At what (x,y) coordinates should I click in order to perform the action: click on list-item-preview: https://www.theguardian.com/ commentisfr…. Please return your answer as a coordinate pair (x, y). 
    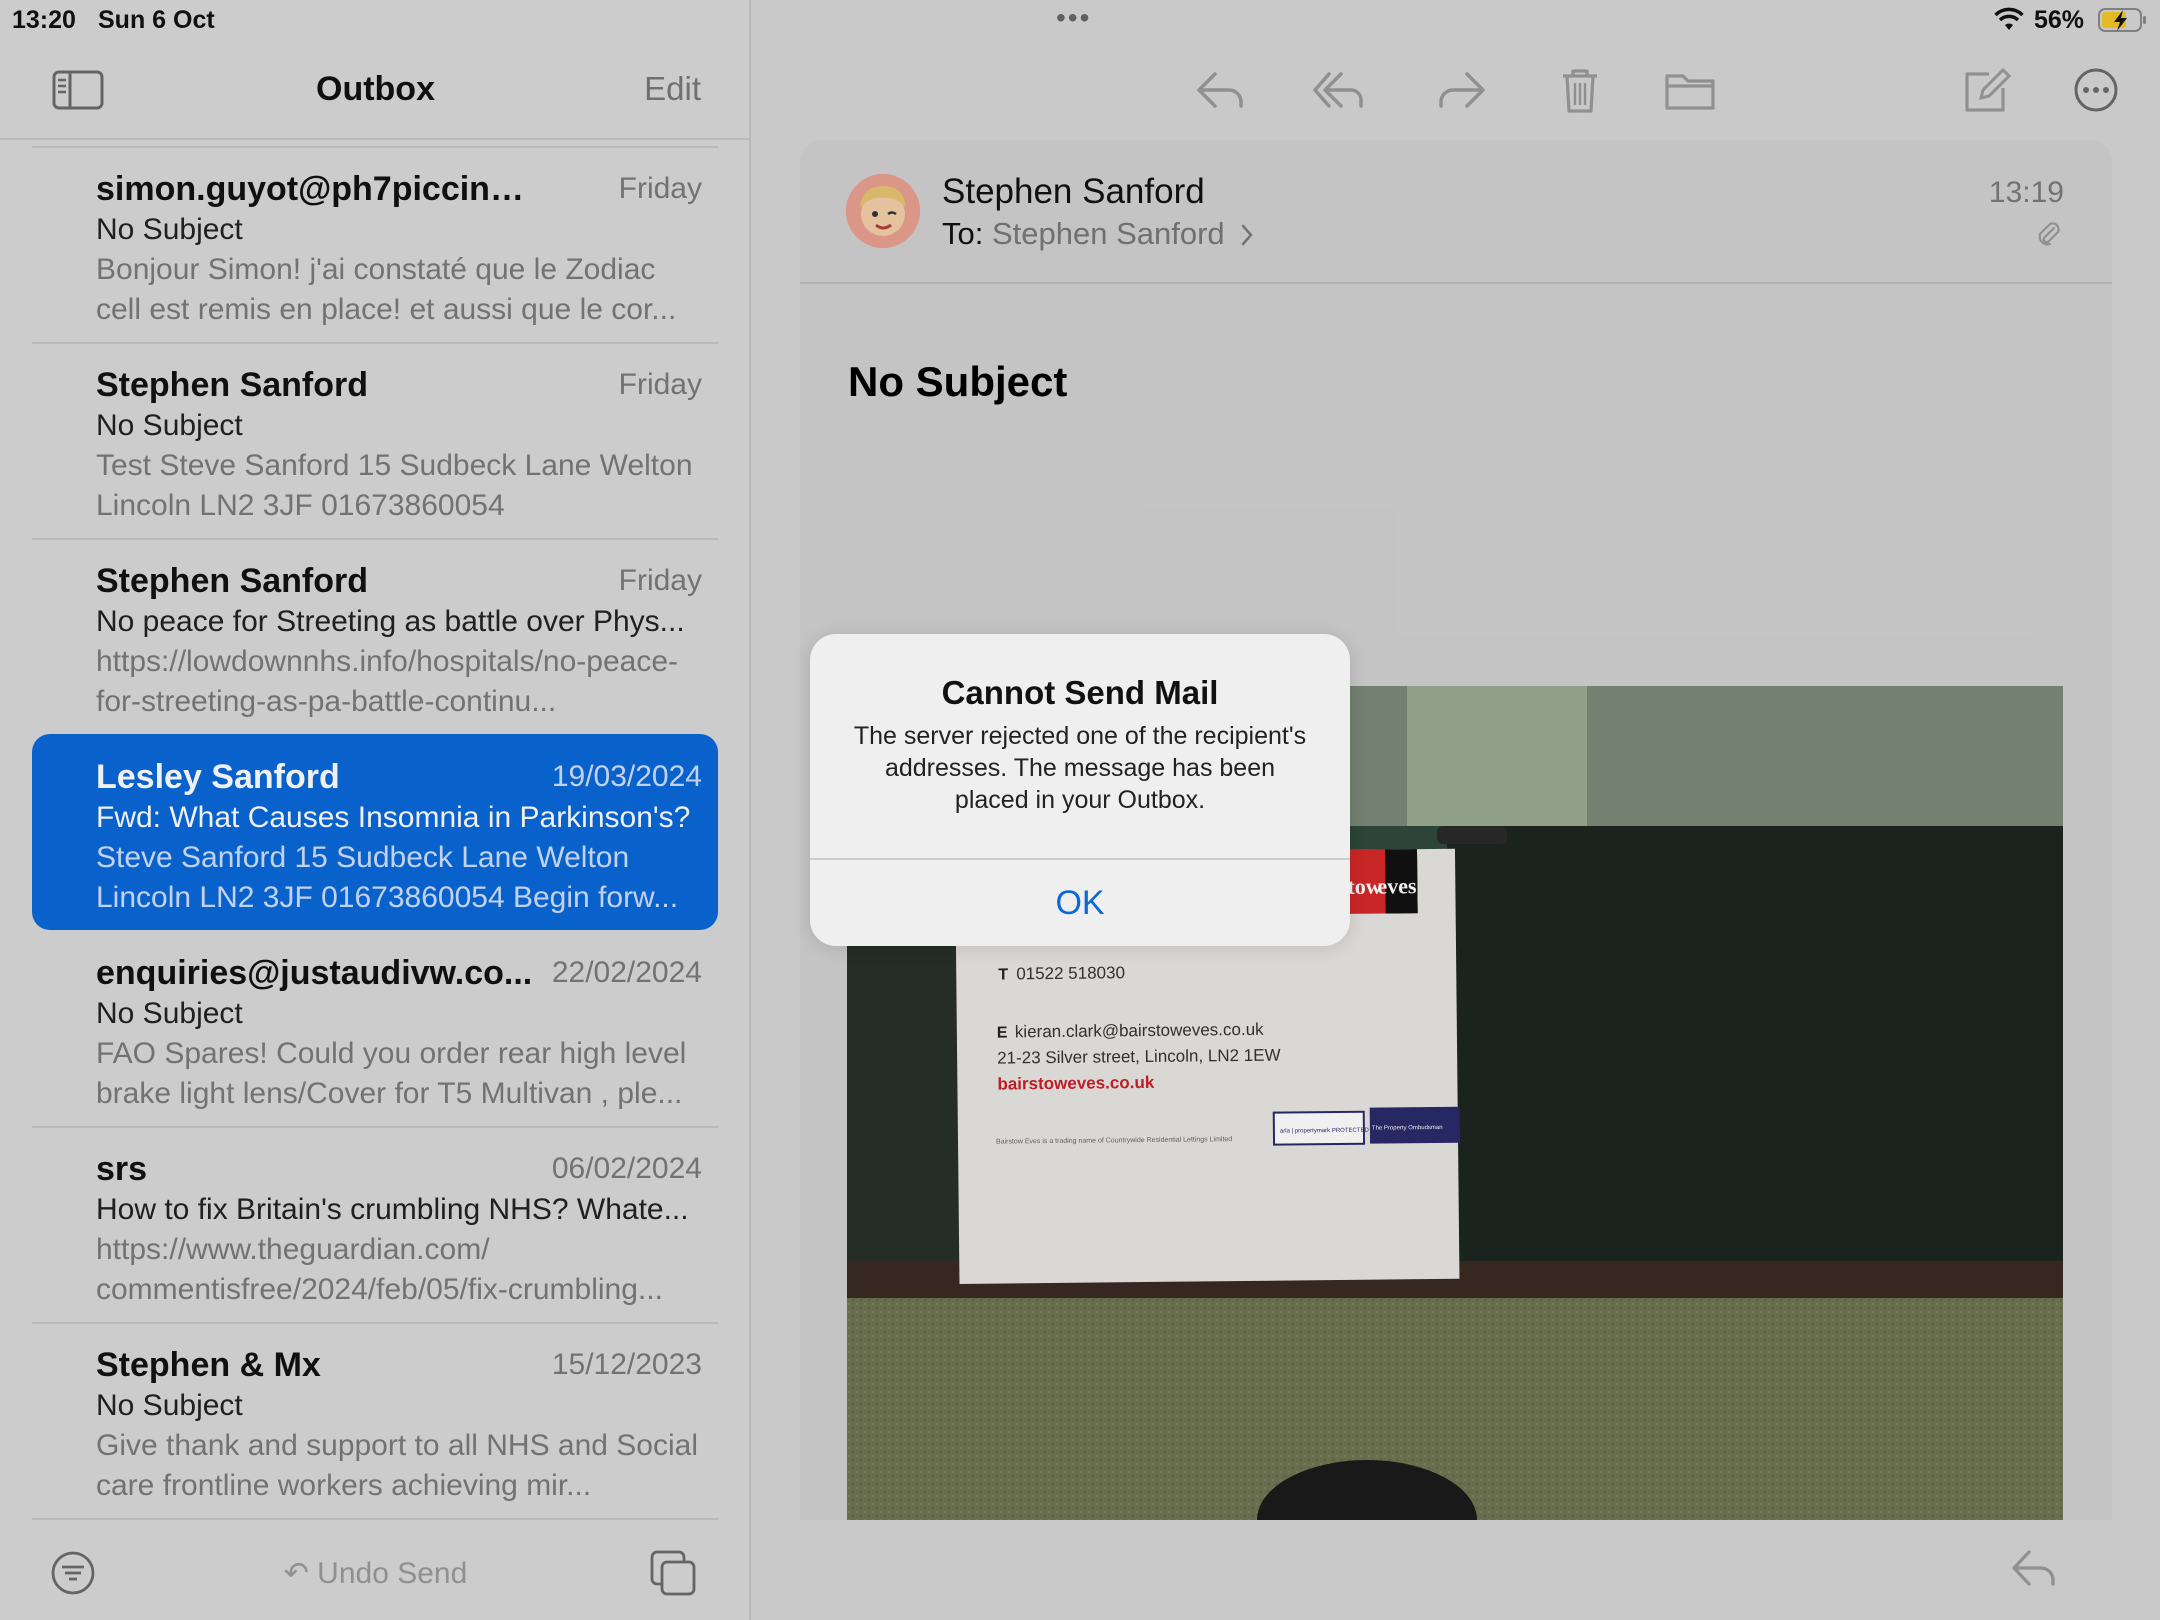
    Looking at the image, I should click on (379, 1269).